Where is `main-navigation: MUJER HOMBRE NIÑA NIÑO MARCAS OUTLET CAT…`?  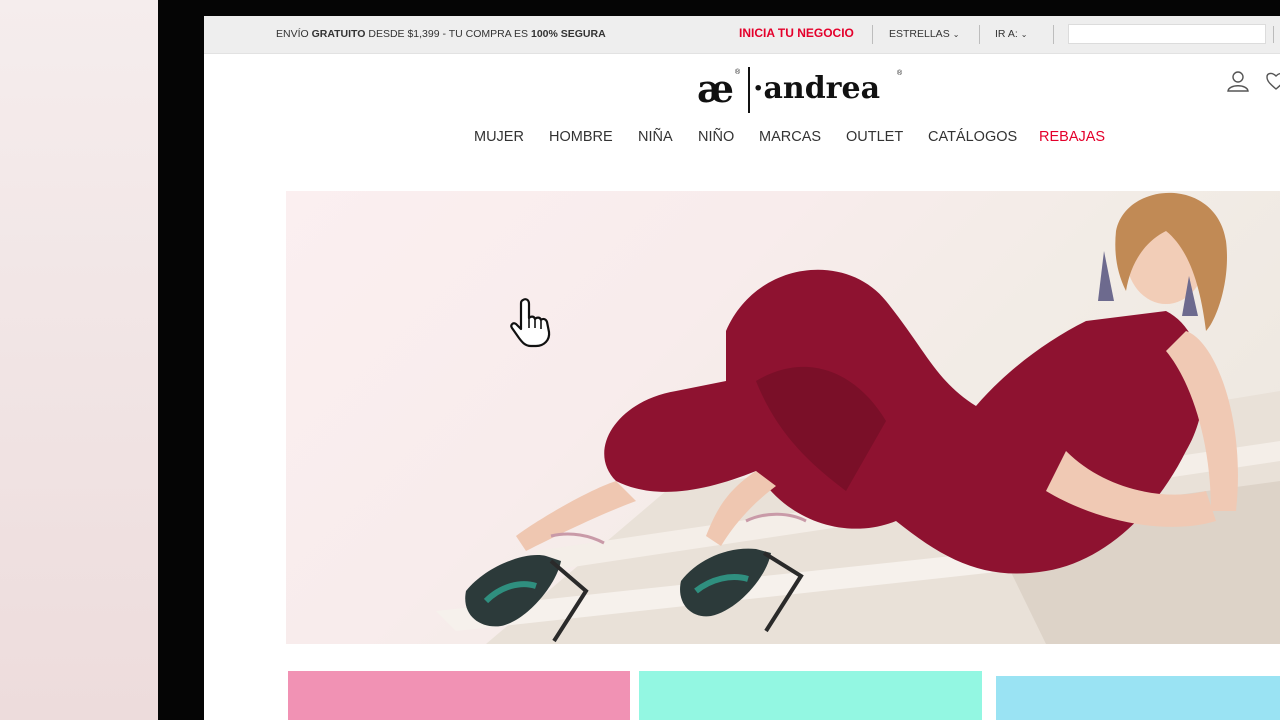
main-navigation: MUJER HOMBRE NIÑA NIÑO MARCAS OUTLET CAT… is located at coordinates (742, 139).